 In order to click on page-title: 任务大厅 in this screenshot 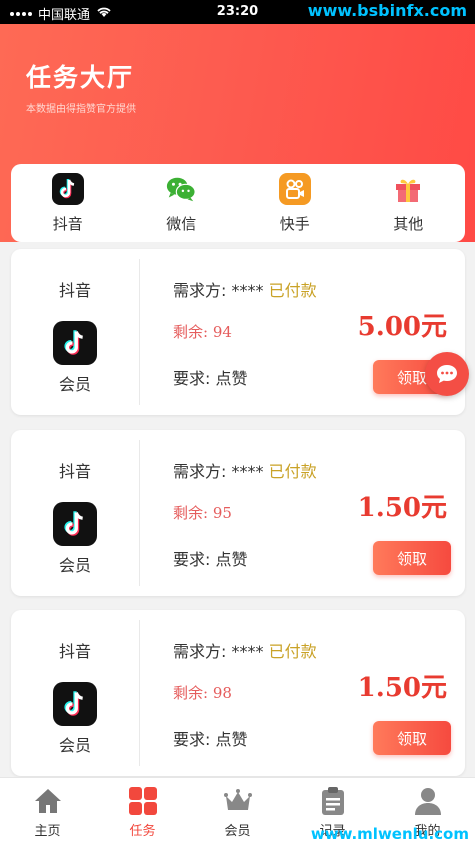, I will do `click(80, 77)`.